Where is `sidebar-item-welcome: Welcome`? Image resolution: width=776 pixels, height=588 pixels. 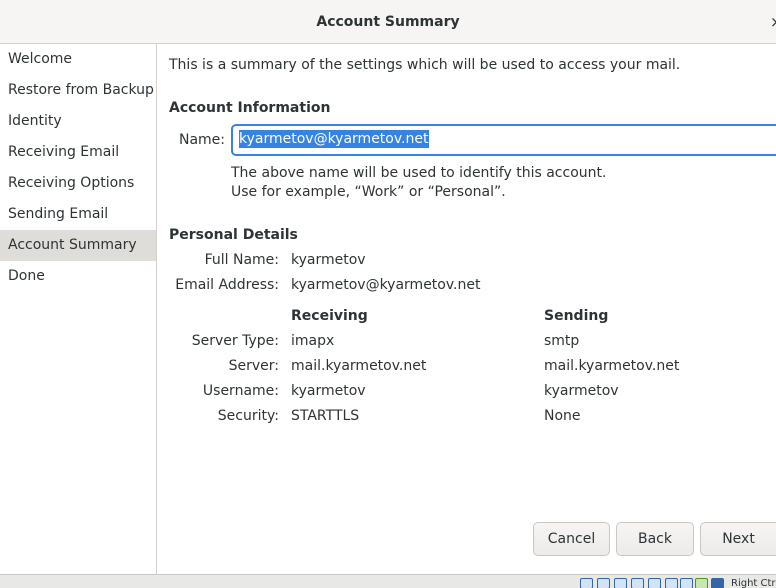
sidebar-item-welcome: Welcome is located at coordinates (78, 59).